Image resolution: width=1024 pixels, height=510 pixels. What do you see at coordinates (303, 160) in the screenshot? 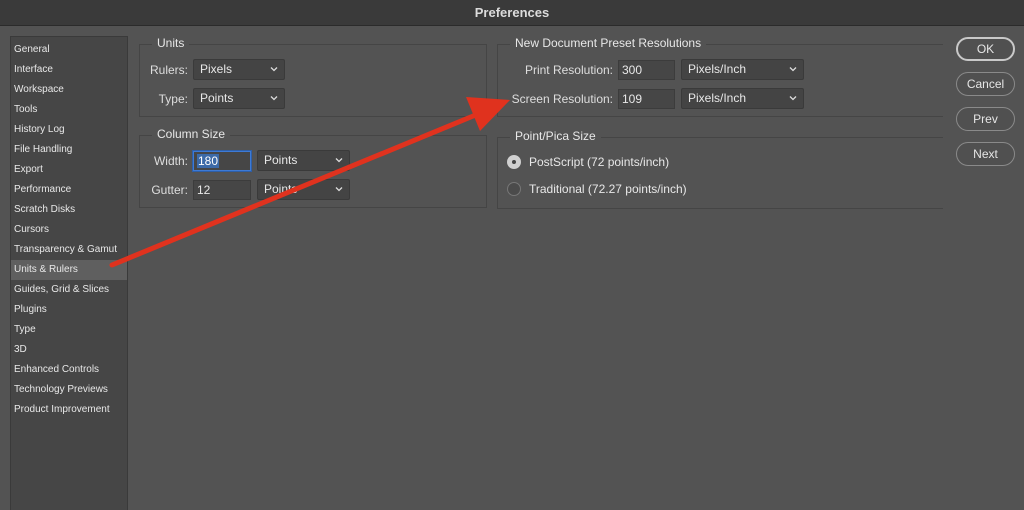
I see `width-unit-select: Points` at bounding box center [303, 160].